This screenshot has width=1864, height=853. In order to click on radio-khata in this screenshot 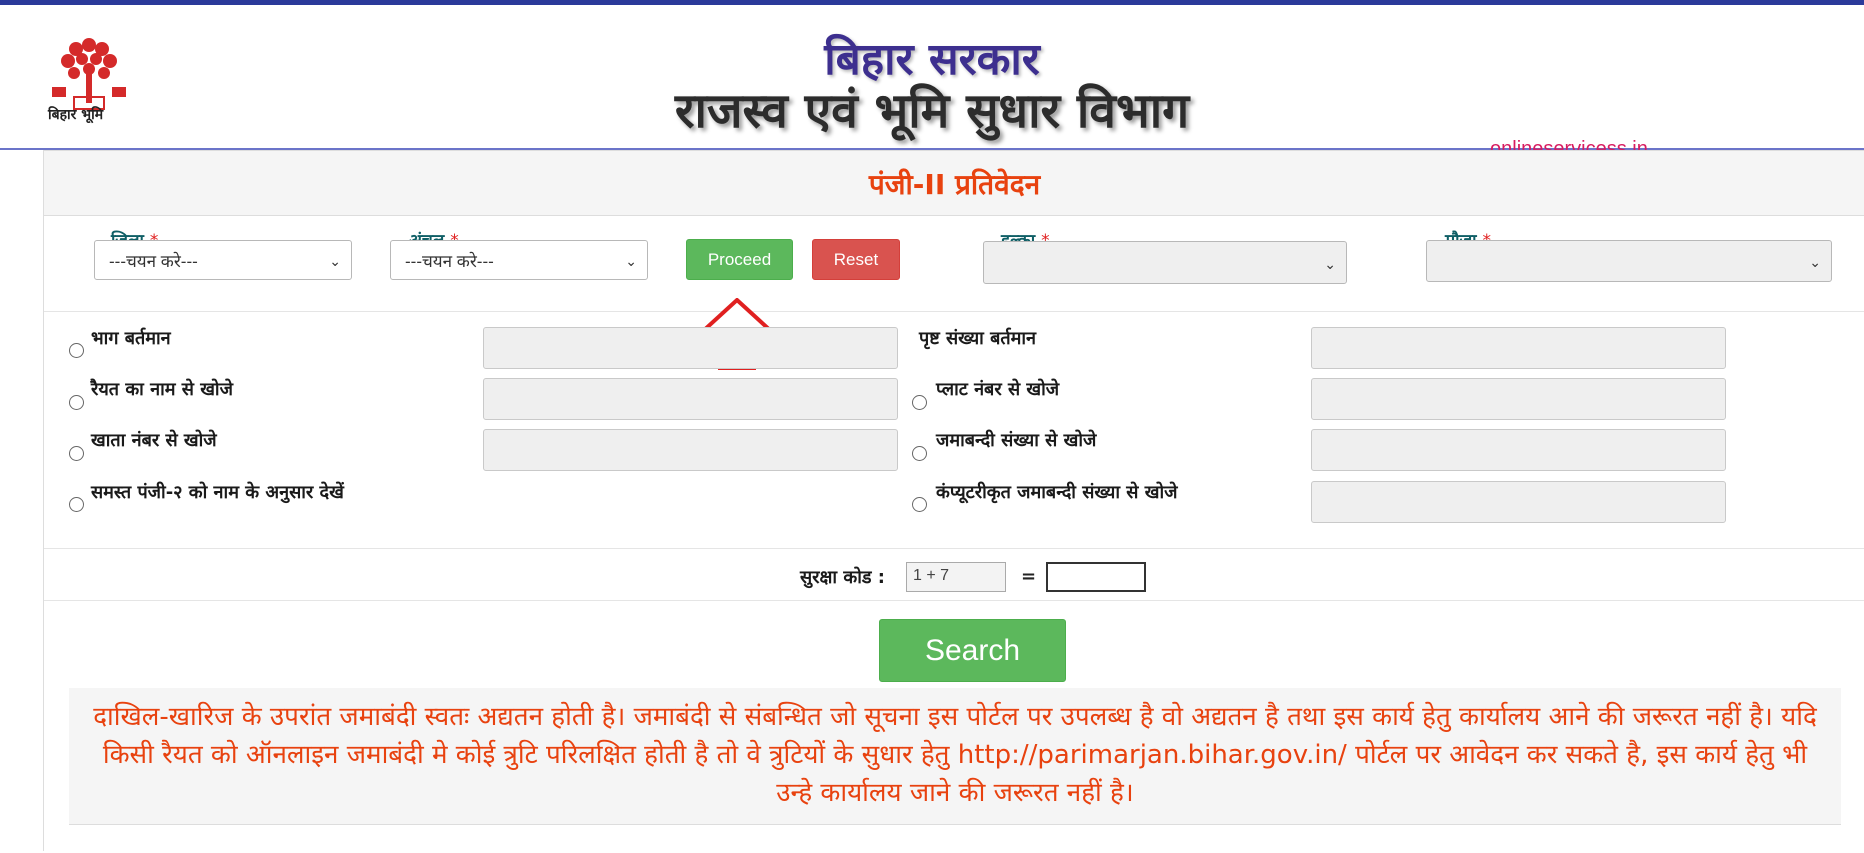, I will do `click(76, 453)`.